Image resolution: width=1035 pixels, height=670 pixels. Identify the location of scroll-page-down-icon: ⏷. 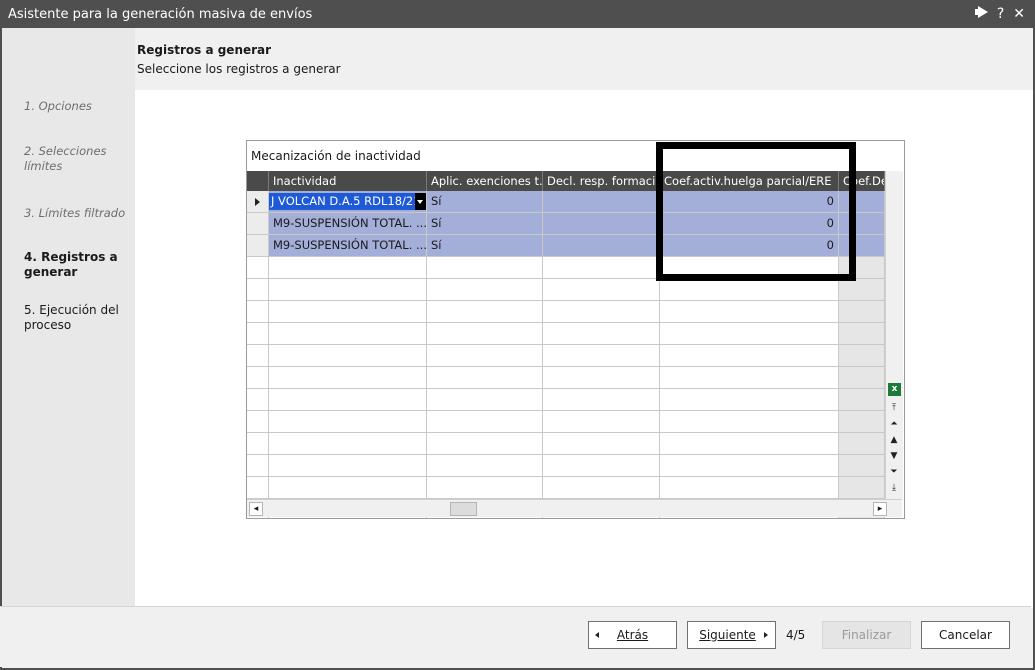
(894, 472).